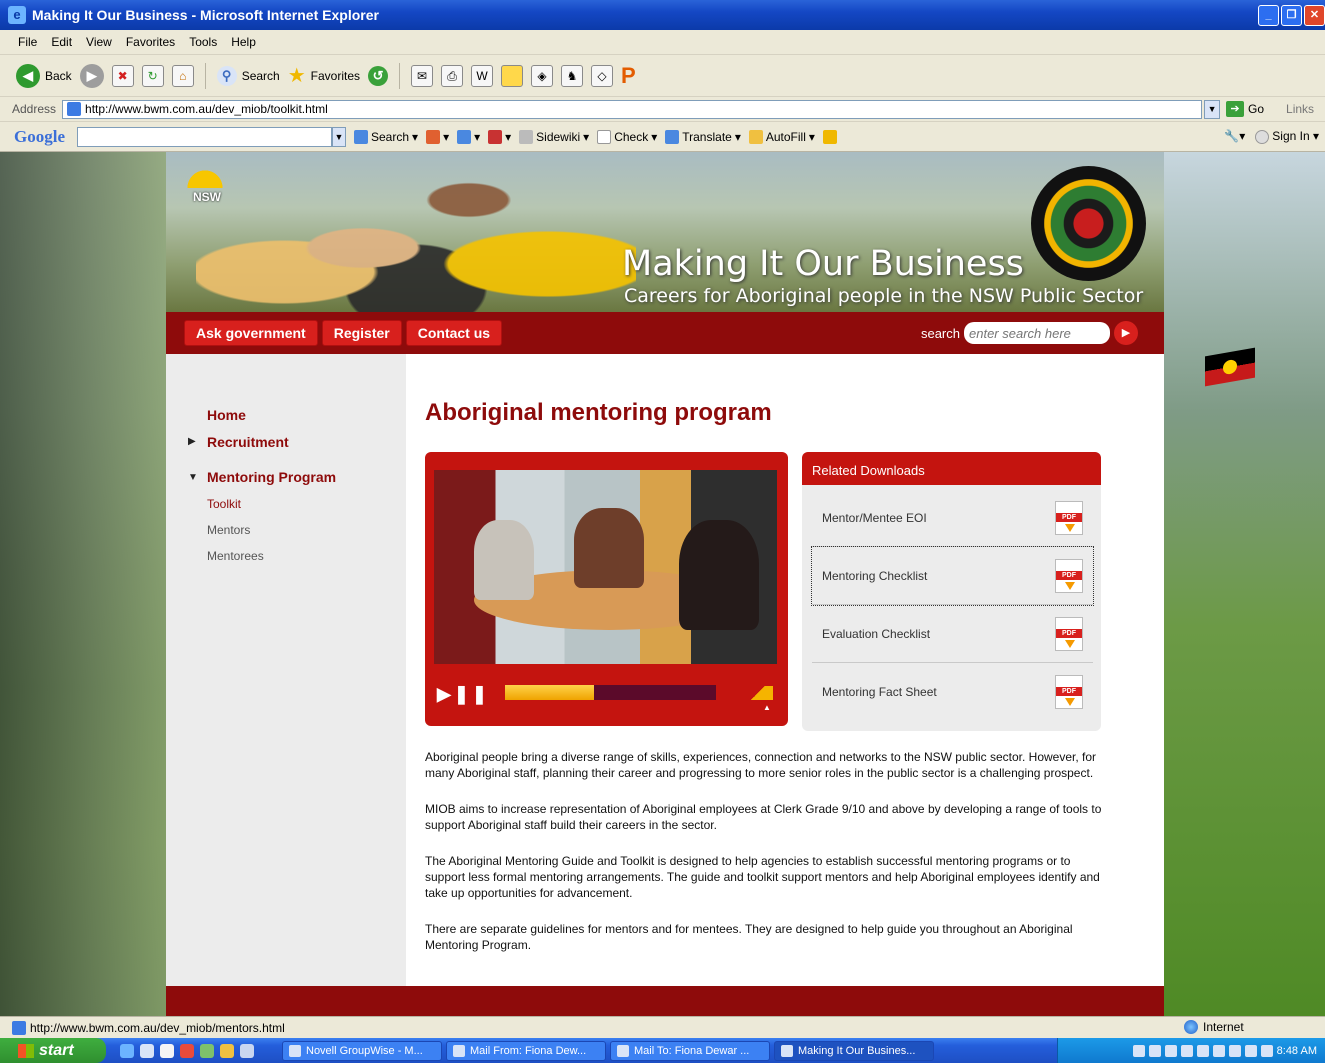 Image resolution: width=1325 pixels, height=1063 pixels. Describe the element at coordinates (243, 42) in the screenshot. I see `menu-help: Help` at that location.